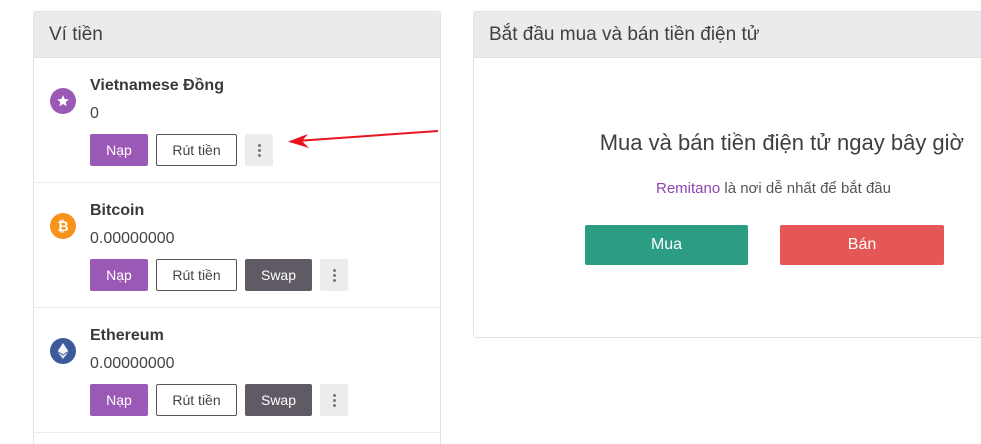  Describe the element at coordinates (63, 101) in the screenshot. I see `star-icon` at that location.